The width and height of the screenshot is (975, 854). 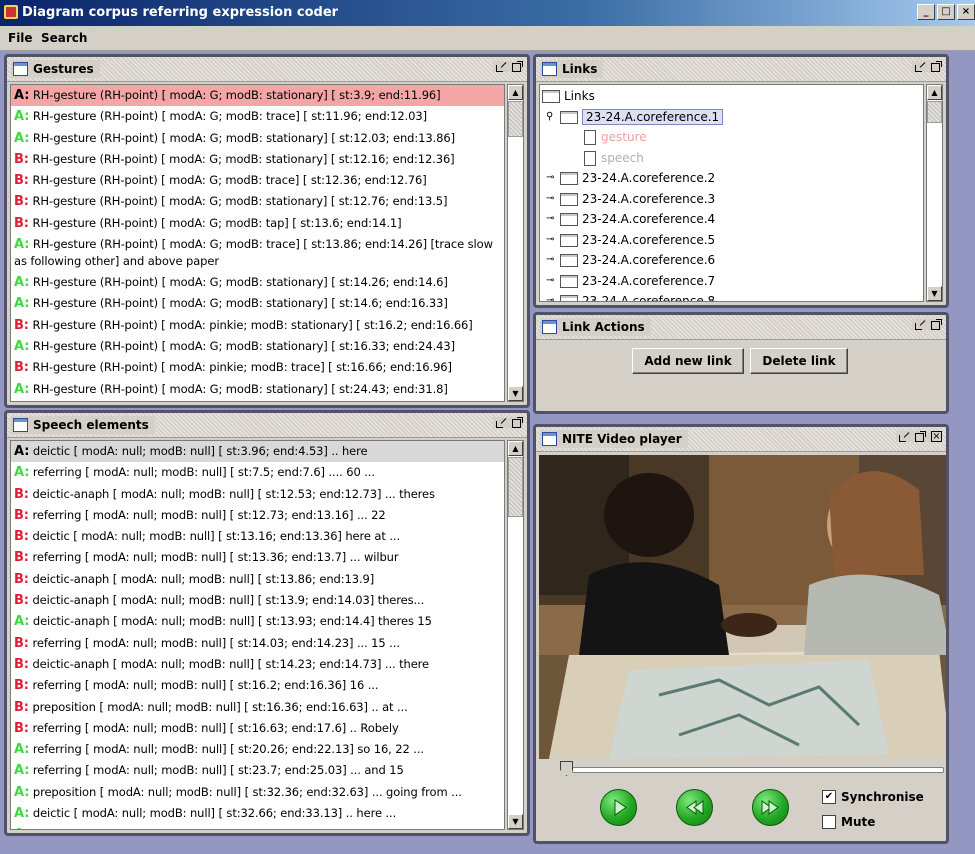 I want to click on rewind-button, so click(x=694, y=807).